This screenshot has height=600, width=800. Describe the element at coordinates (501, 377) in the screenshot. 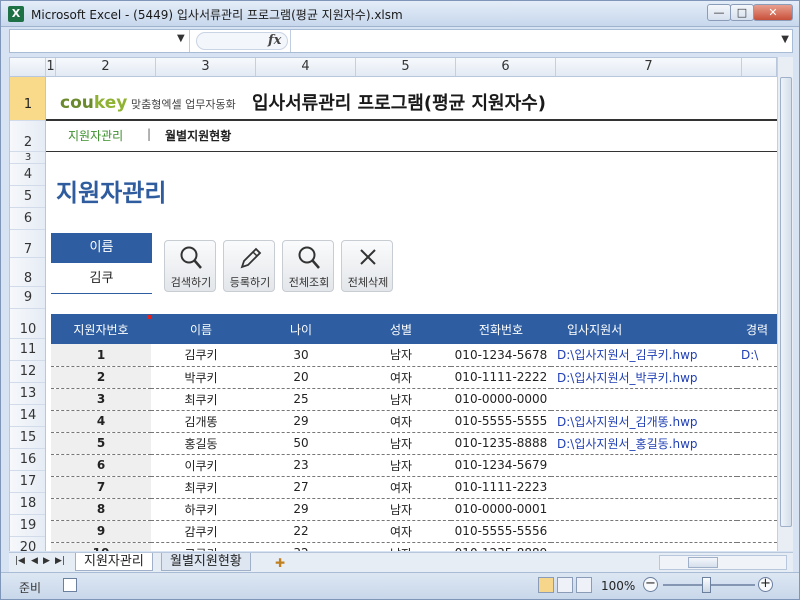

I see `table-cell: 010-1111-2222` at that location.